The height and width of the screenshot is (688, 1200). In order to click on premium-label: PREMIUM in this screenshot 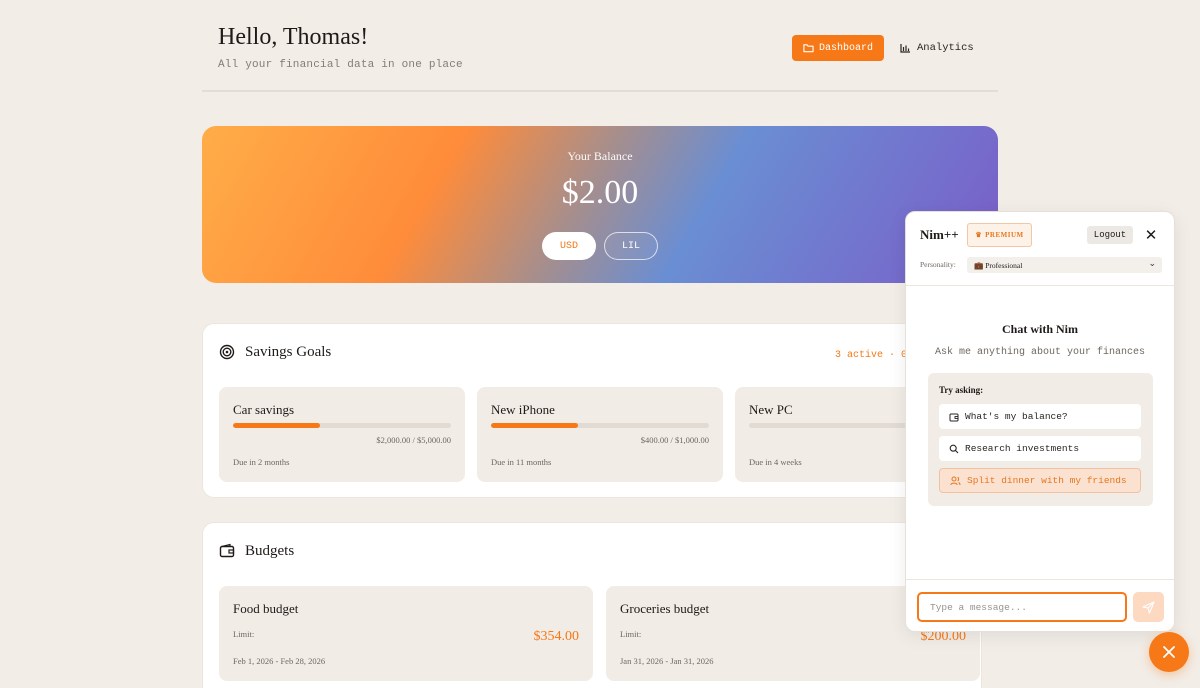, I will do `click(1004, 235)`.